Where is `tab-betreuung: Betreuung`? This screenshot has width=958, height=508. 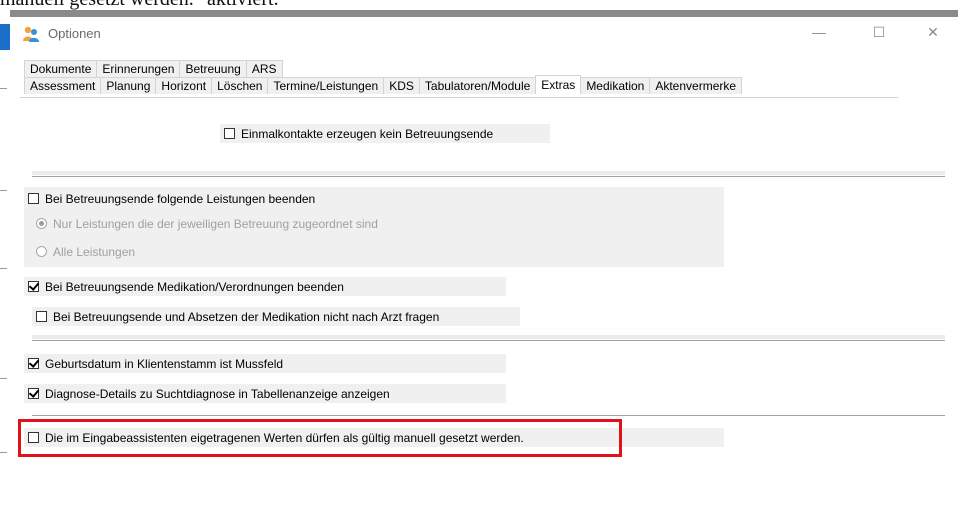 tab-betreuung: Betreuung is located at coordinates (213, 68).